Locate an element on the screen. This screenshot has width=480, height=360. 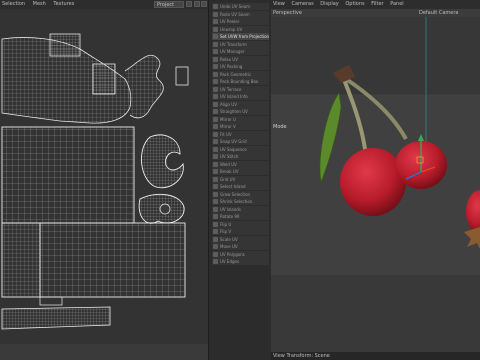
command-item: Relax UV is located at coordinates (240, 59).